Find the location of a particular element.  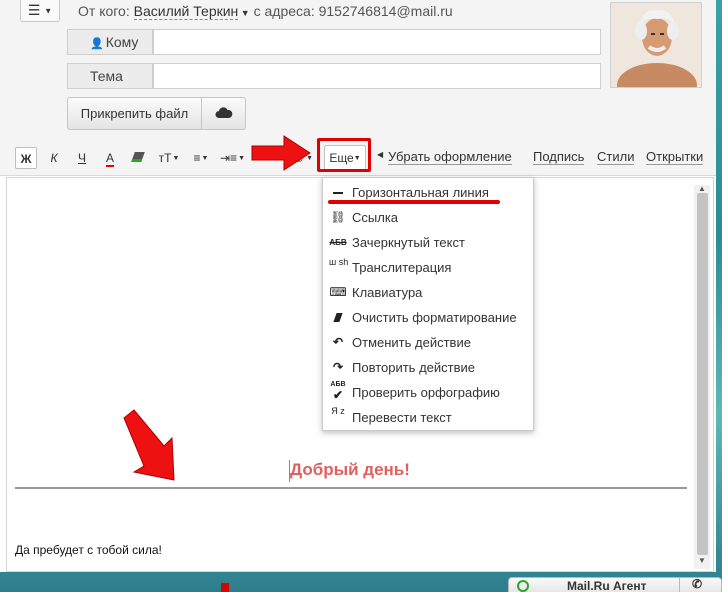

subject-label-text: Тема is located at coordinates (106, 76).